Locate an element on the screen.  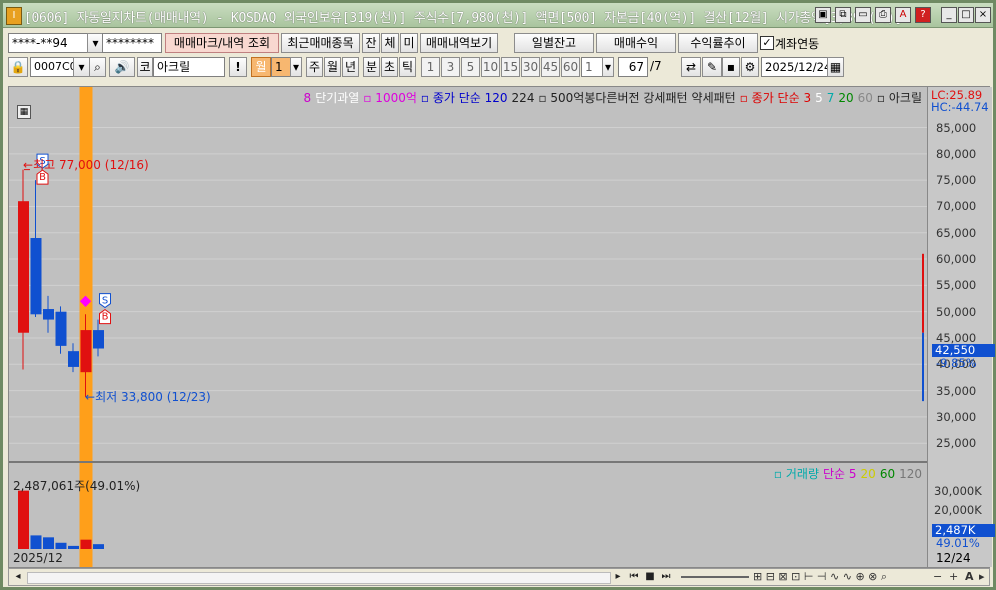
interval-select: 1 is located at coordinates (592, 67).